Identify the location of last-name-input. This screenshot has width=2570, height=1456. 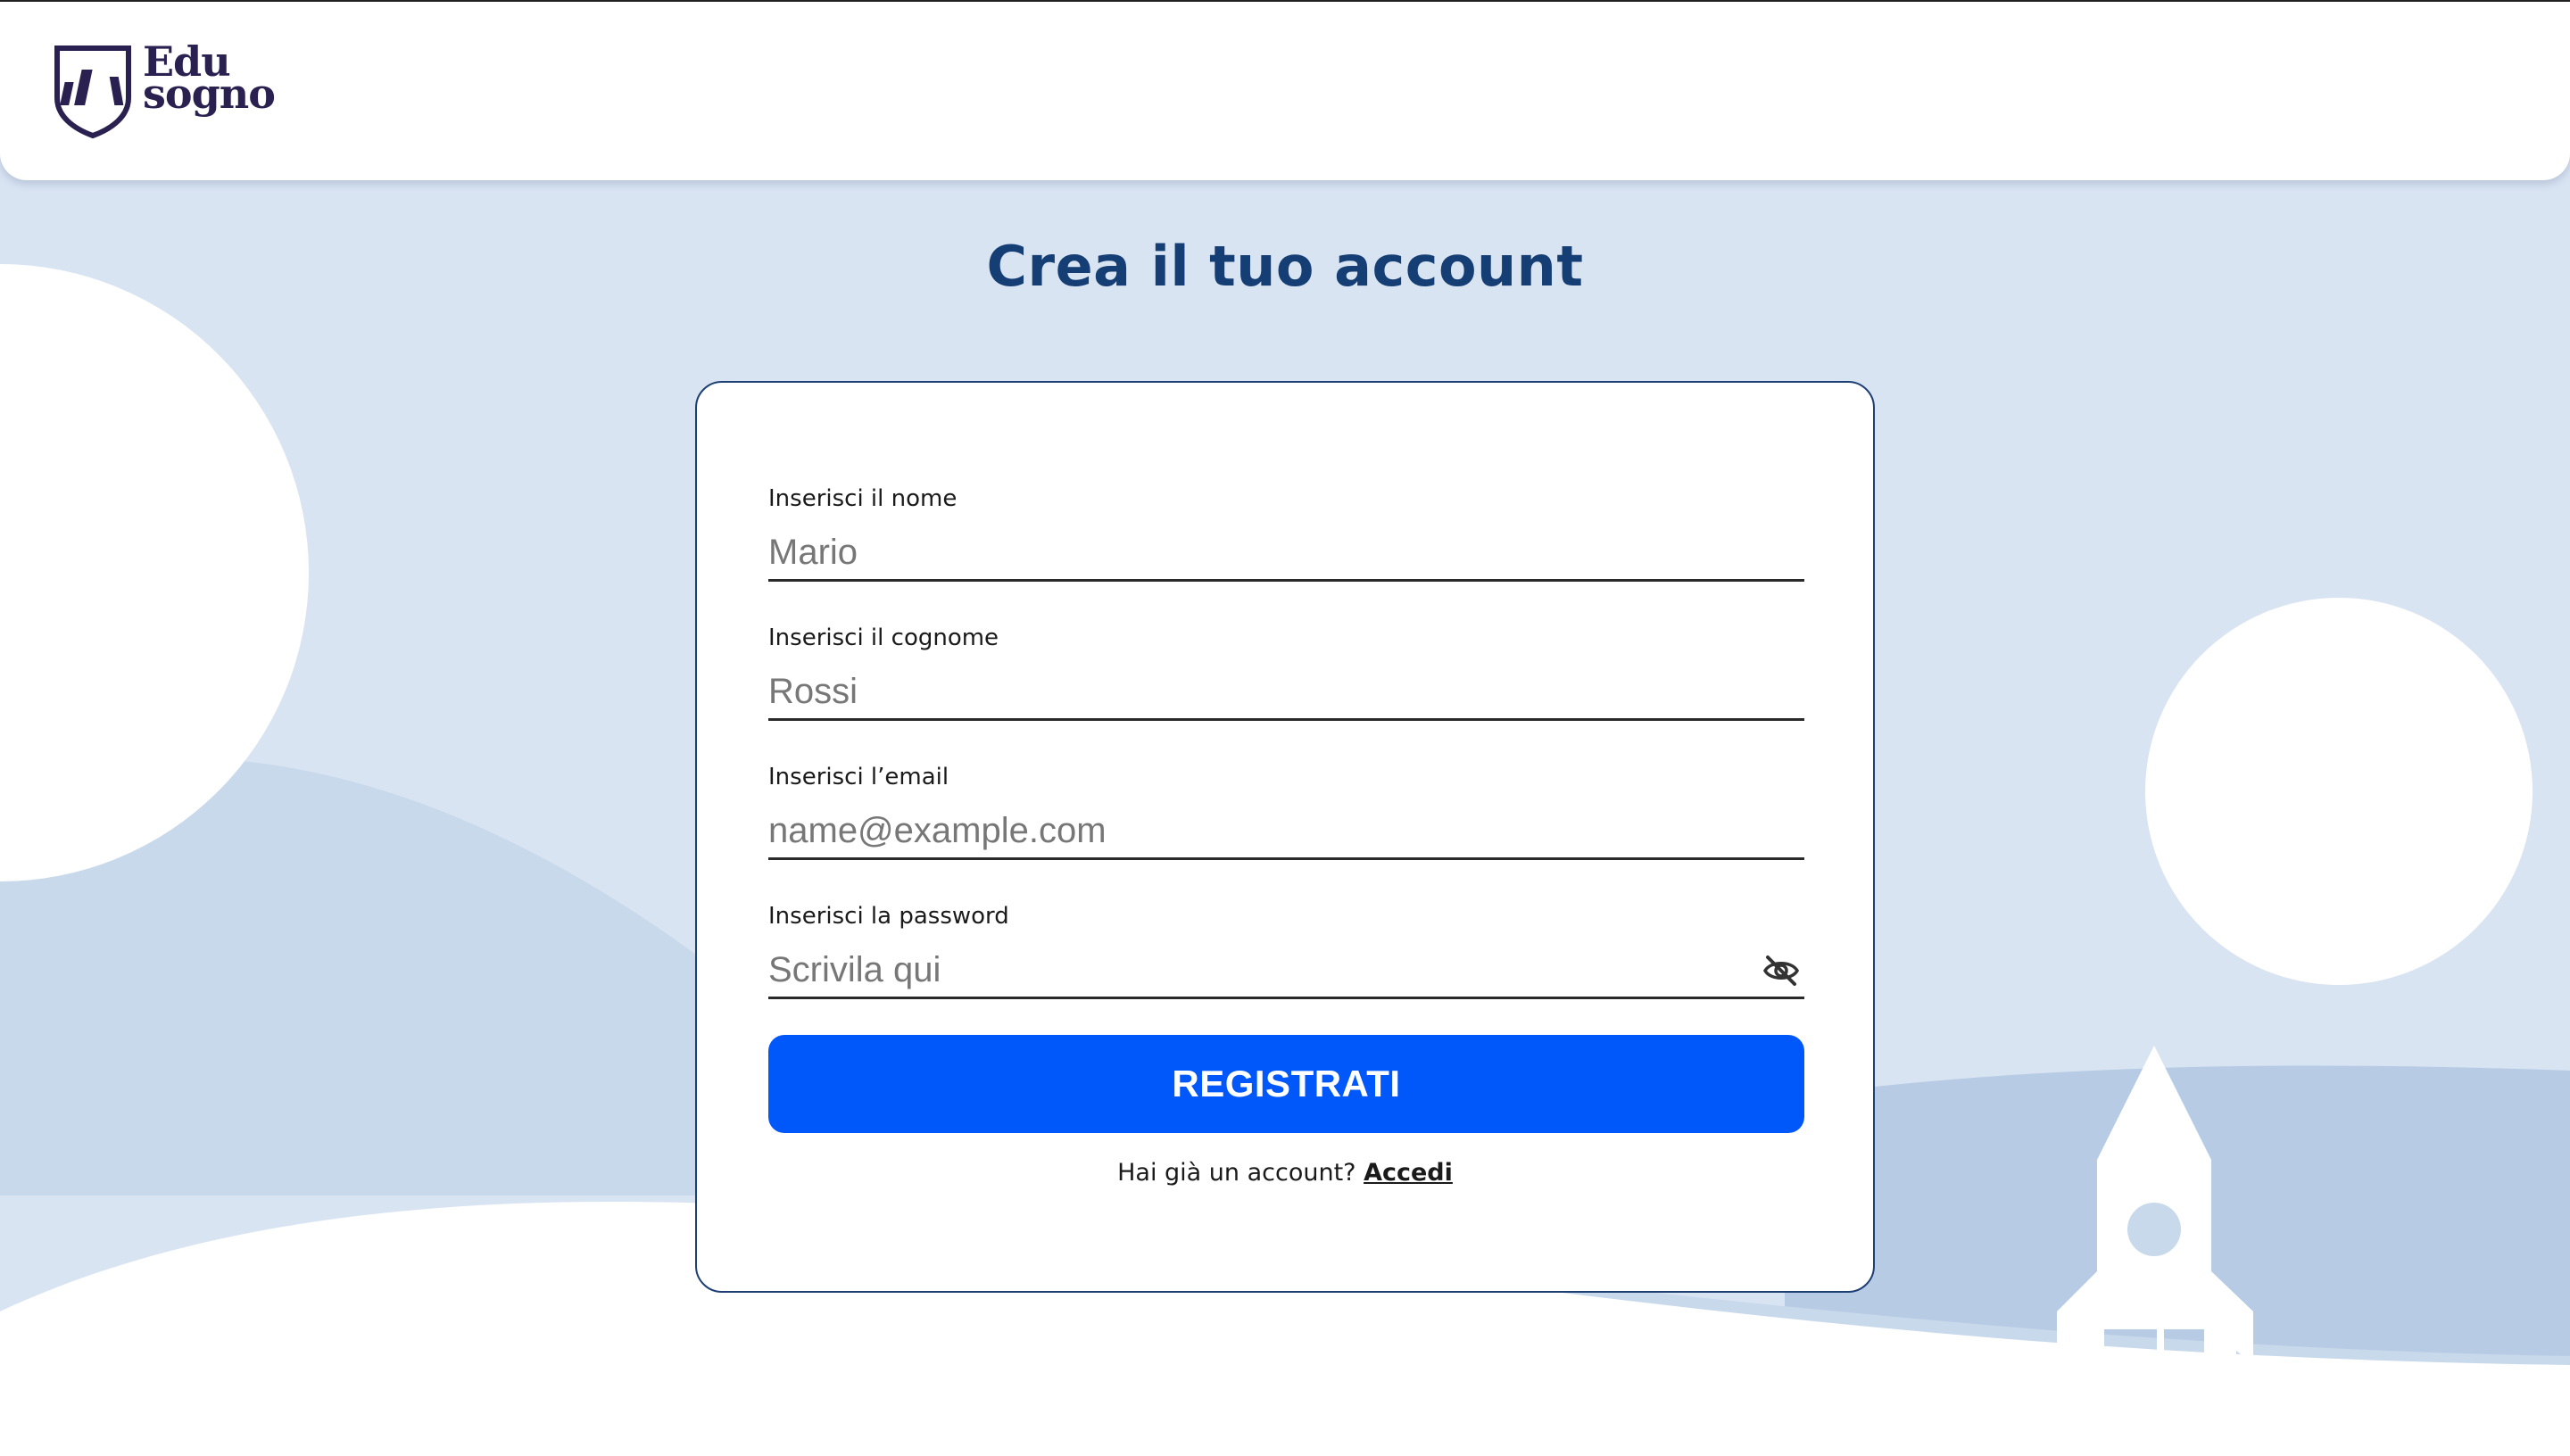
(1286, 693).